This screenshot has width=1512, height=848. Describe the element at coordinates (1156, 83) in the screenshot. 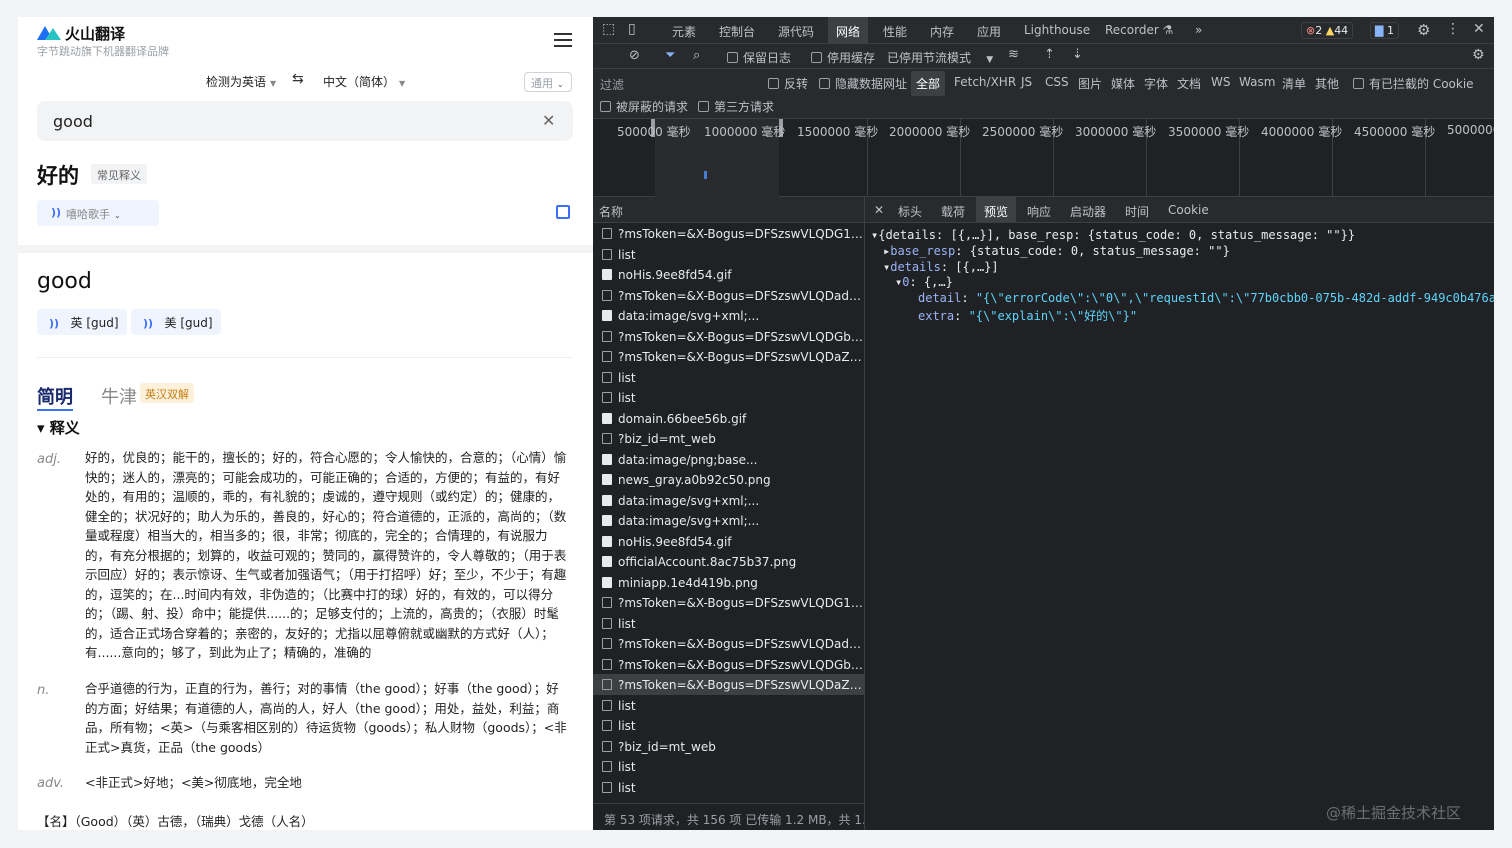

I see `filter-type-font: 字体` at that location.